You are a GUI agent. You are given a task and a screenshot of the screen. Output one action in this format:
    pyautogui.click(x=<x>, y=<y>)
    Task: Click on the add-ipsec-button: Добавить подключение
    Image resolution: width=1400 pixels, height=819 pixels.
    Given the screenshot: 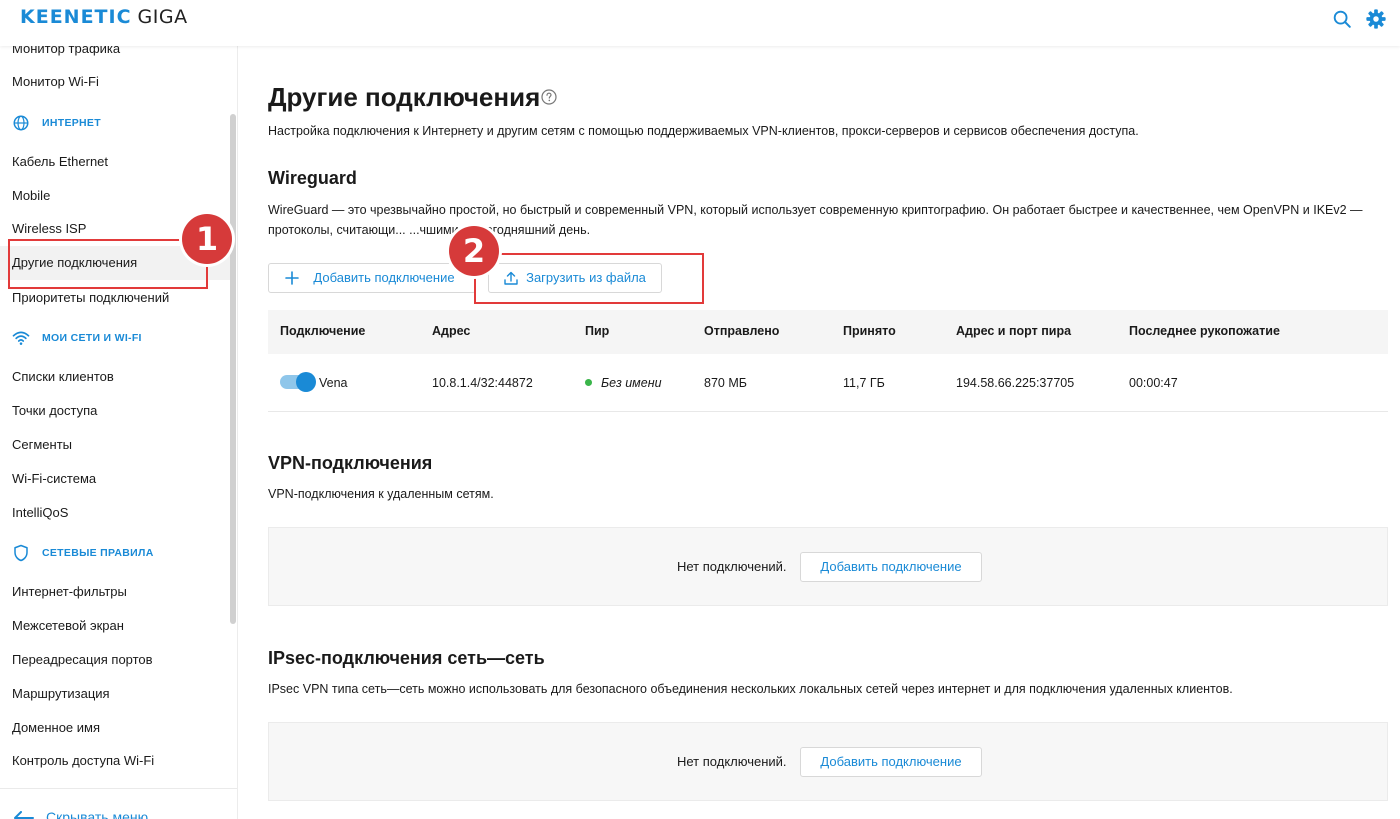 What is the action you would take?
    pyautogui.click(x=891, y=762)
    